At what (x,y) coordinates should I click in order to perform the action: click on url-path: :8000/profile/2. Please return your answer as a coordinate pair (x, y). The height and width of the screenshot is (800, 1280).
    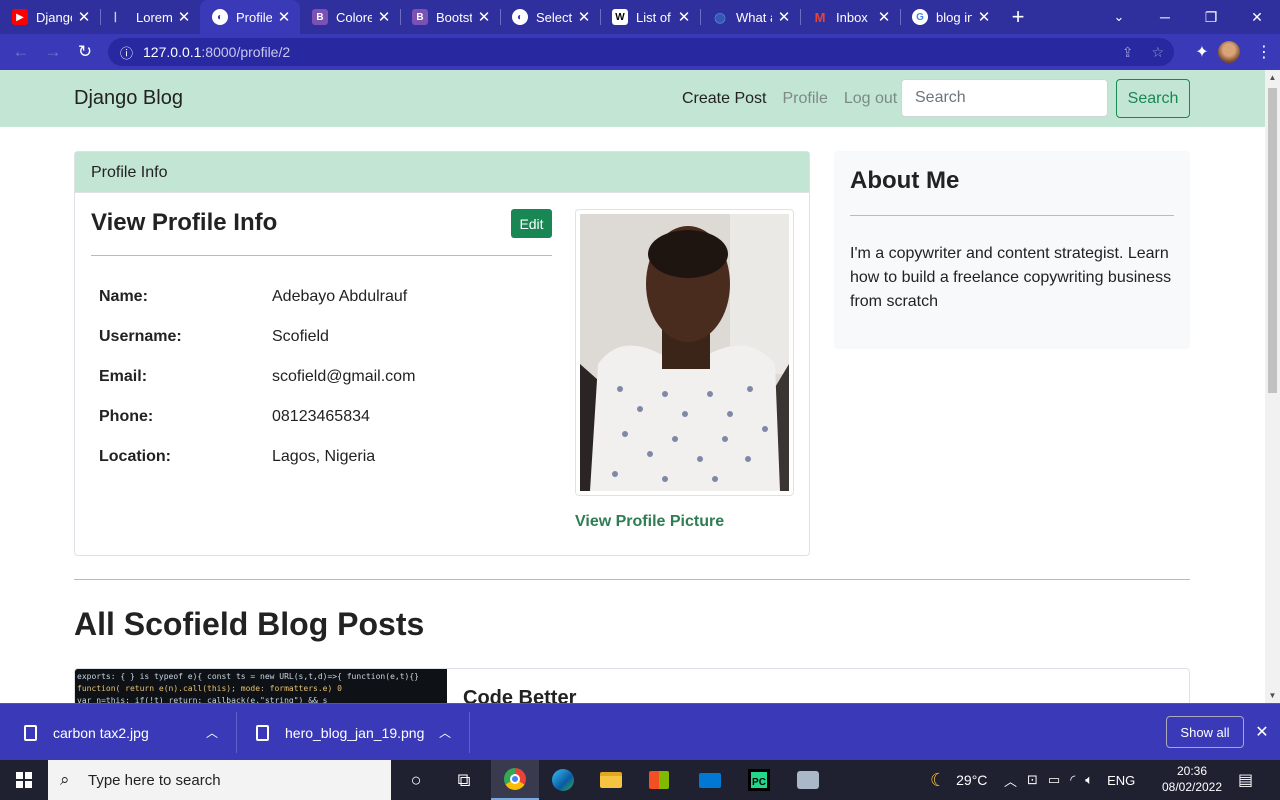
    Looking at the image, I should click on (246, 52).